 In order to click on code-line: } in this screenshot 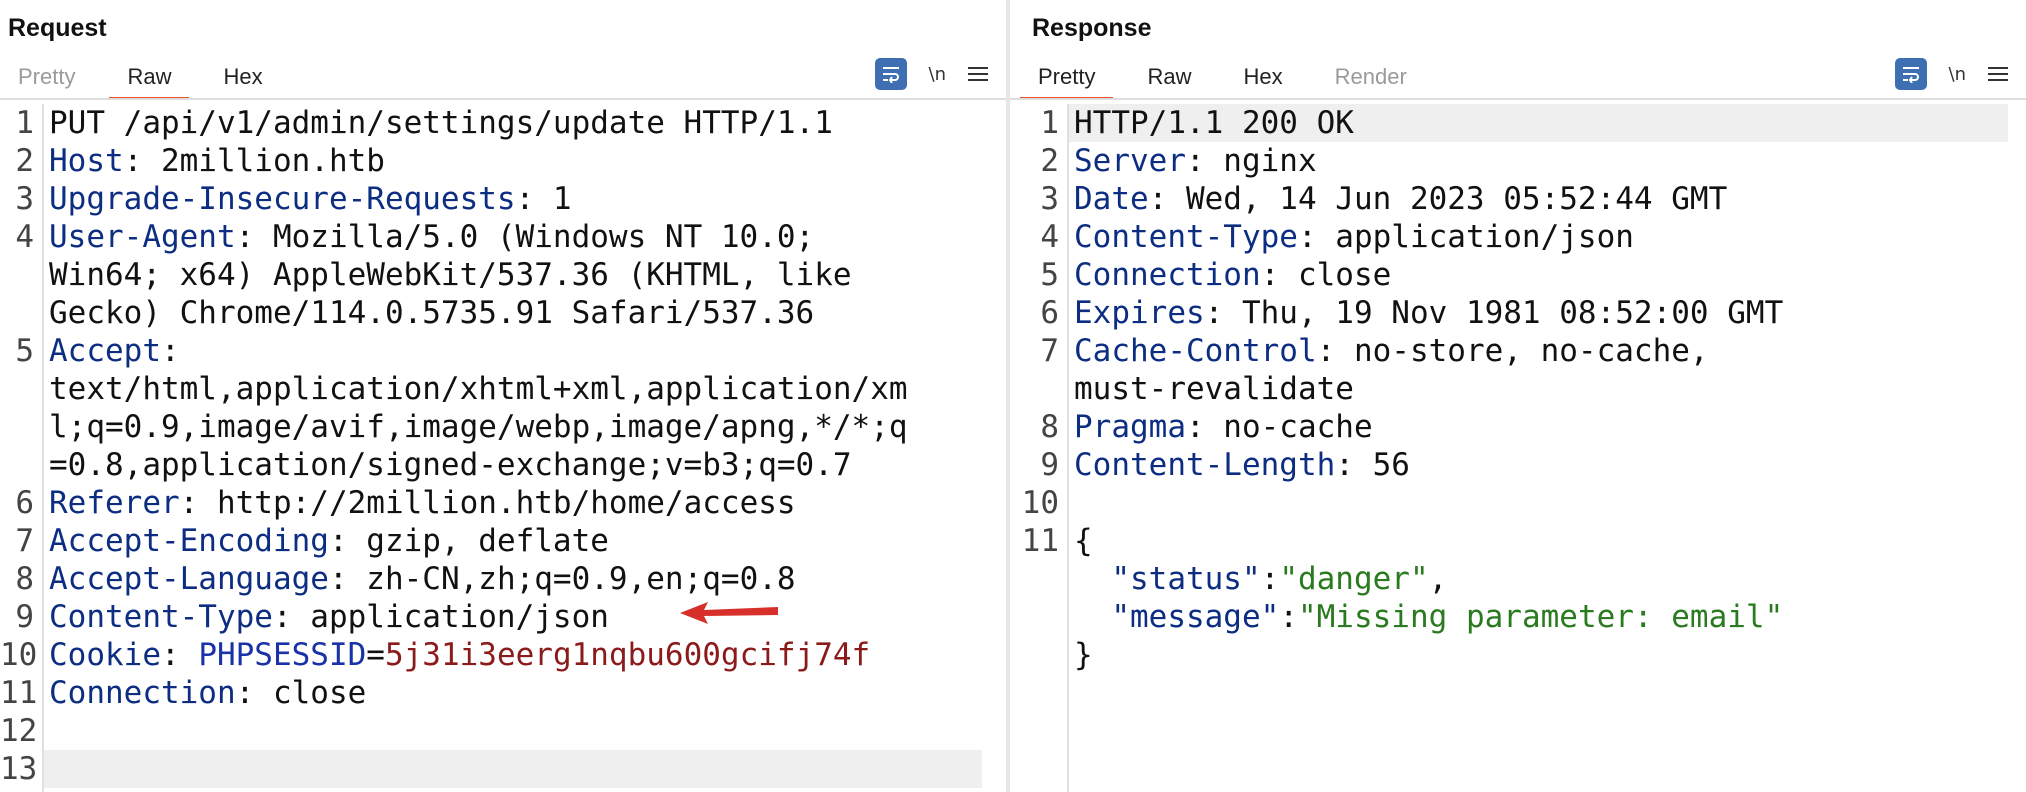, I will do `click(1518, 655)`.